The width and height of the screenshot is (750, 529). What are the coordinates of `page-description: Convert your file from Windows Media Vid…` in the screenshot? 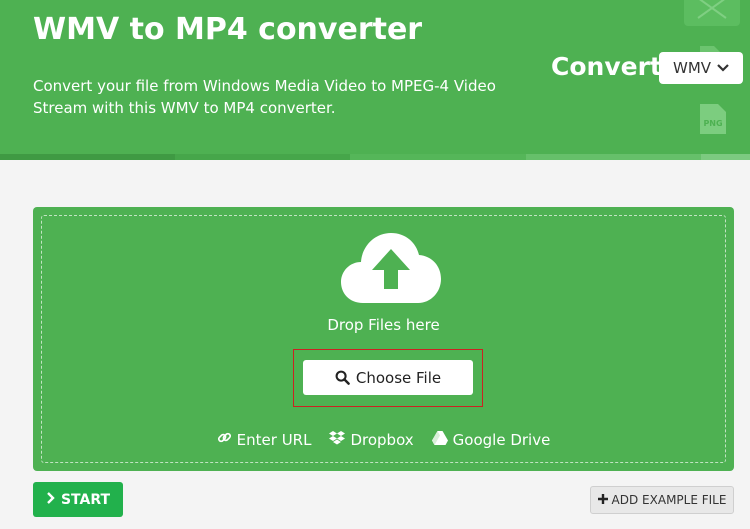 It's located at (264, 97).